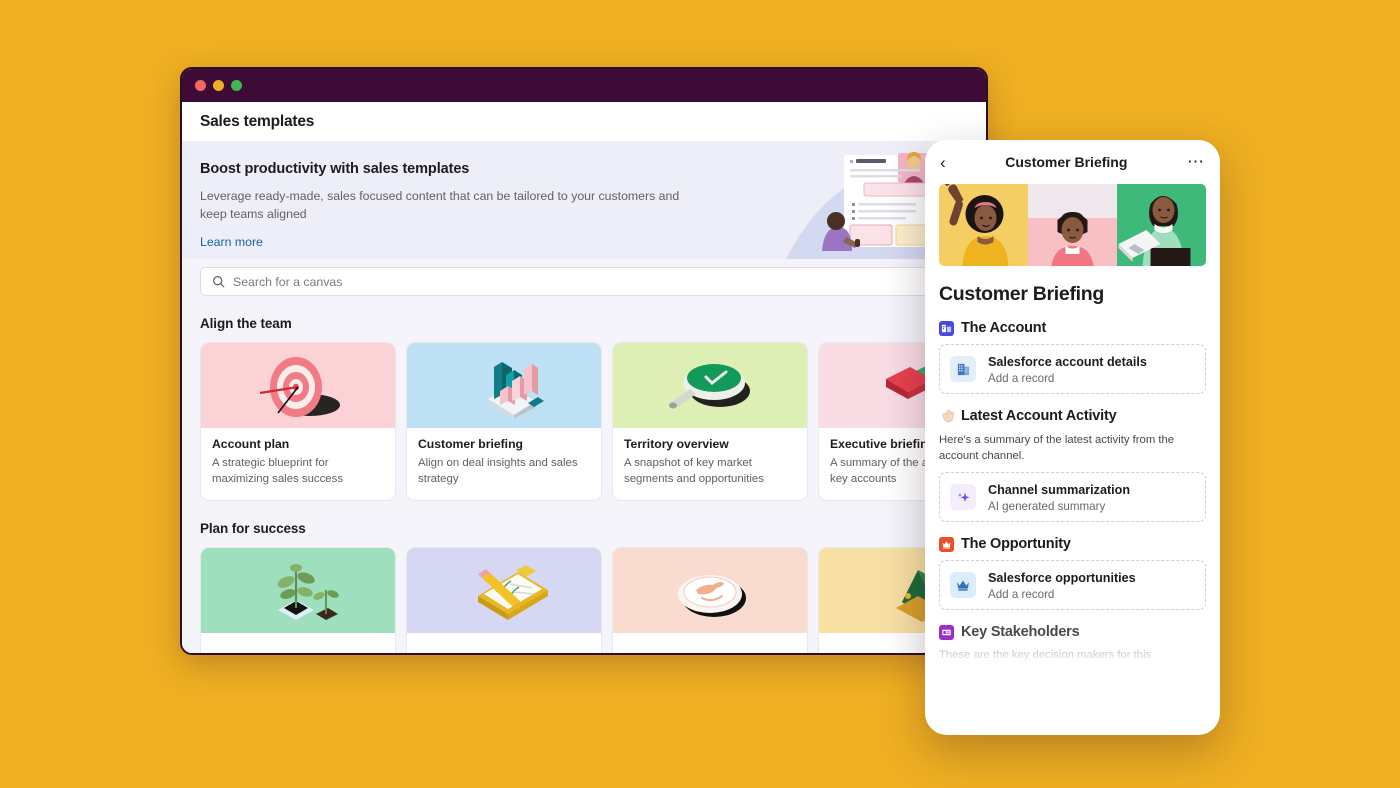 The image size is (1400, 788). I want to click on section-label: The Account, so click(1004, 328).